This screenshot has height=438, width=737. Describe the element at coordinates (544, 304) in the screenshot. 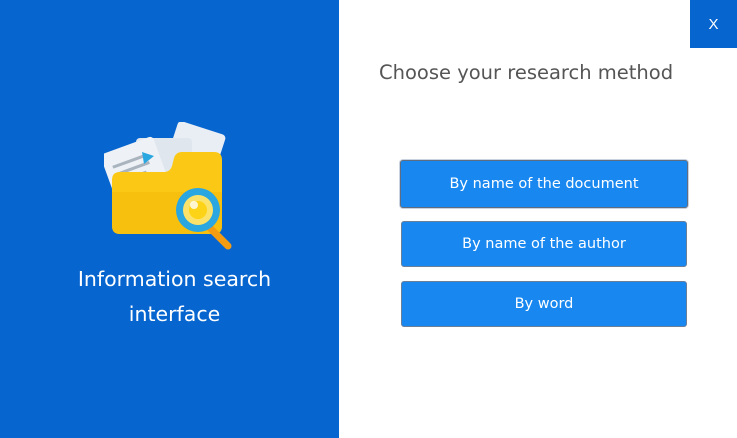

I see `search-by-word-button: By word` at that location.